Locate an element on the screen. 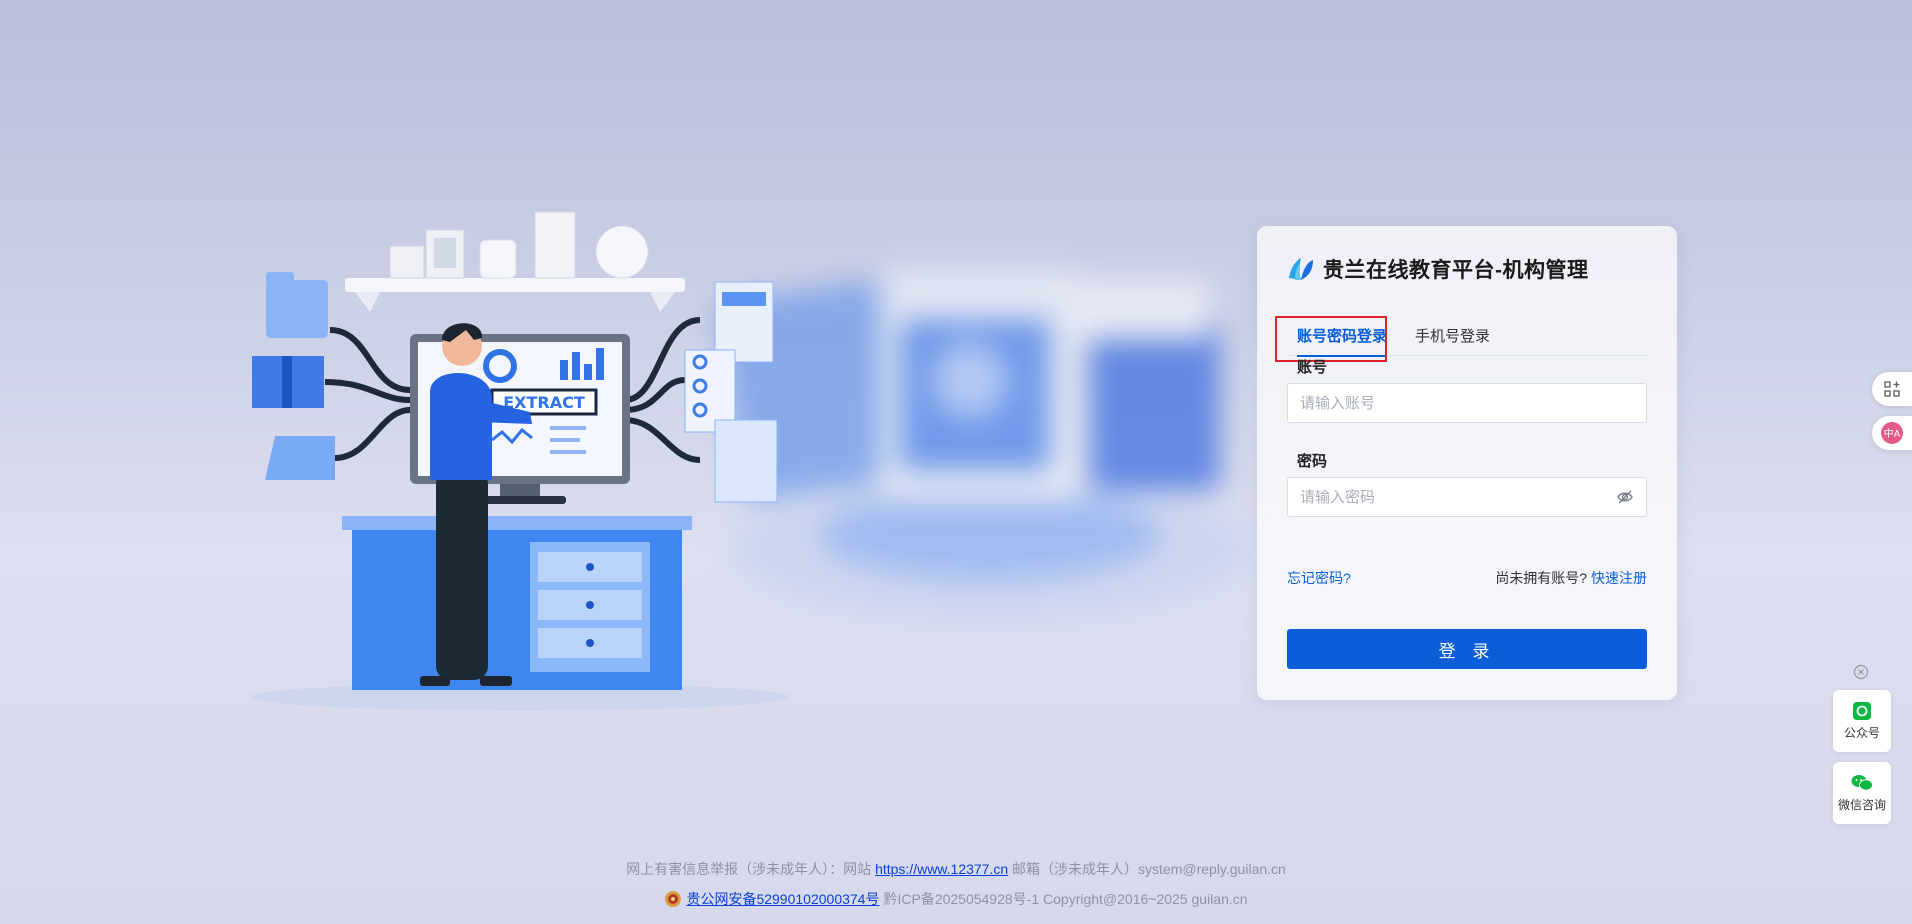 This screenshot has width=1912, height=924. account-input is located at coordinates (1467, 403).